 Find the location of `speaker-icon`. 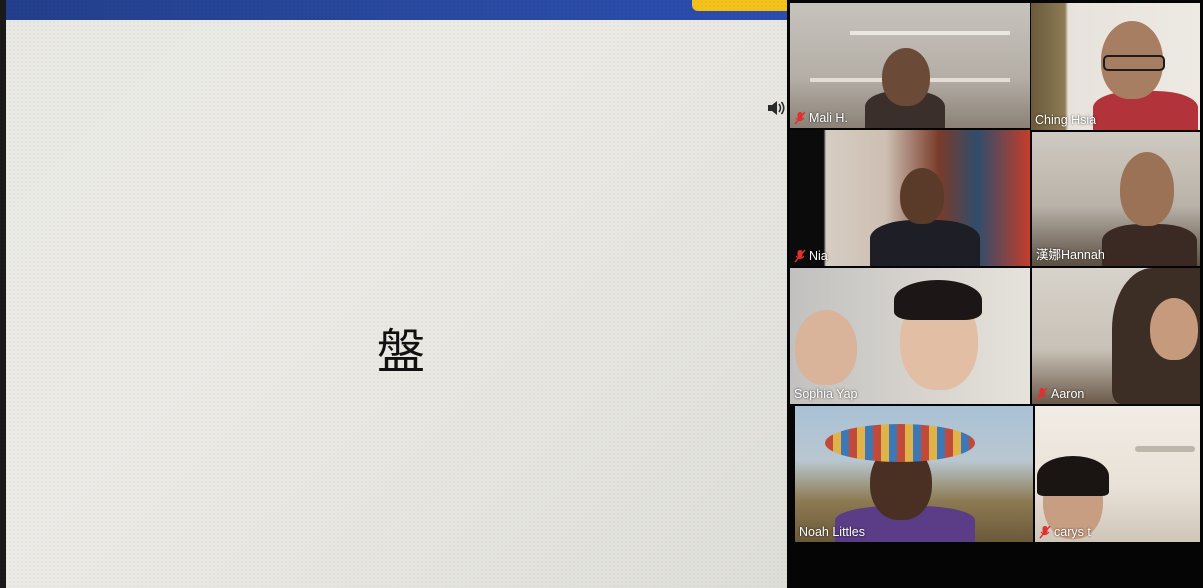

speaker-icon is located at coordinates (776, 108).